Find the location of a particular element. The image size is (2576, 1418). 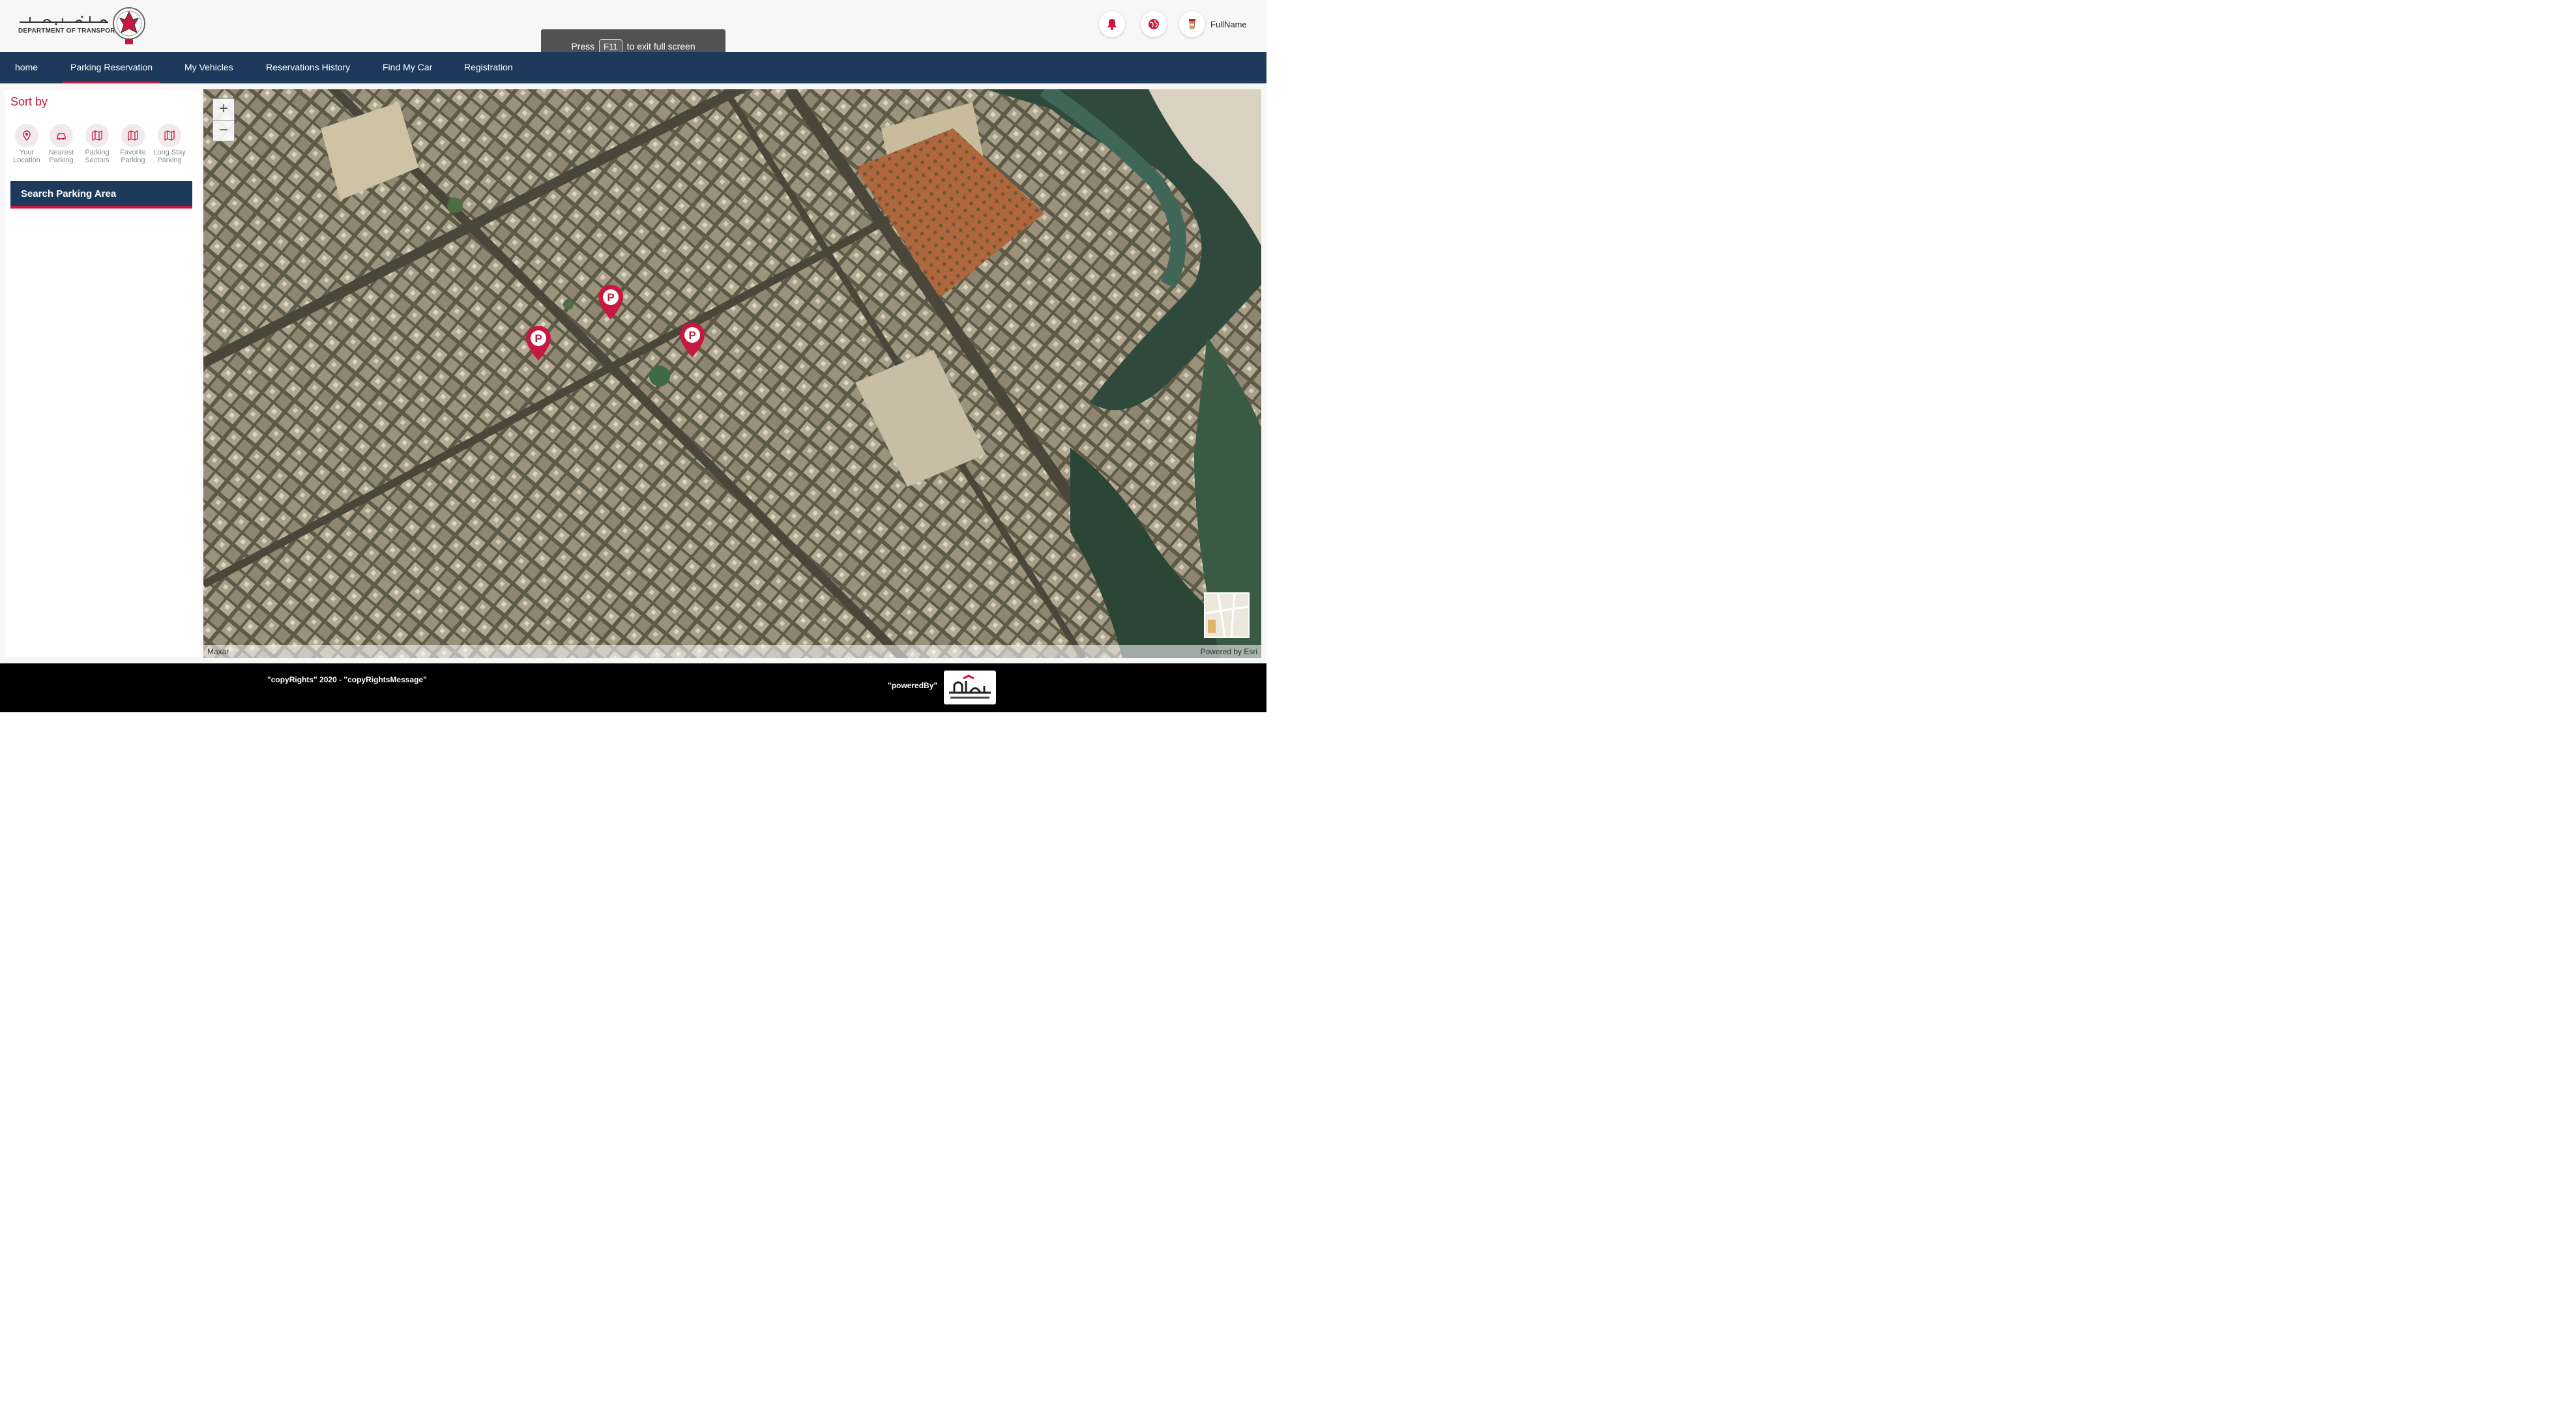

sort-label: Parking Sectors is located at coordinates (97, 156).